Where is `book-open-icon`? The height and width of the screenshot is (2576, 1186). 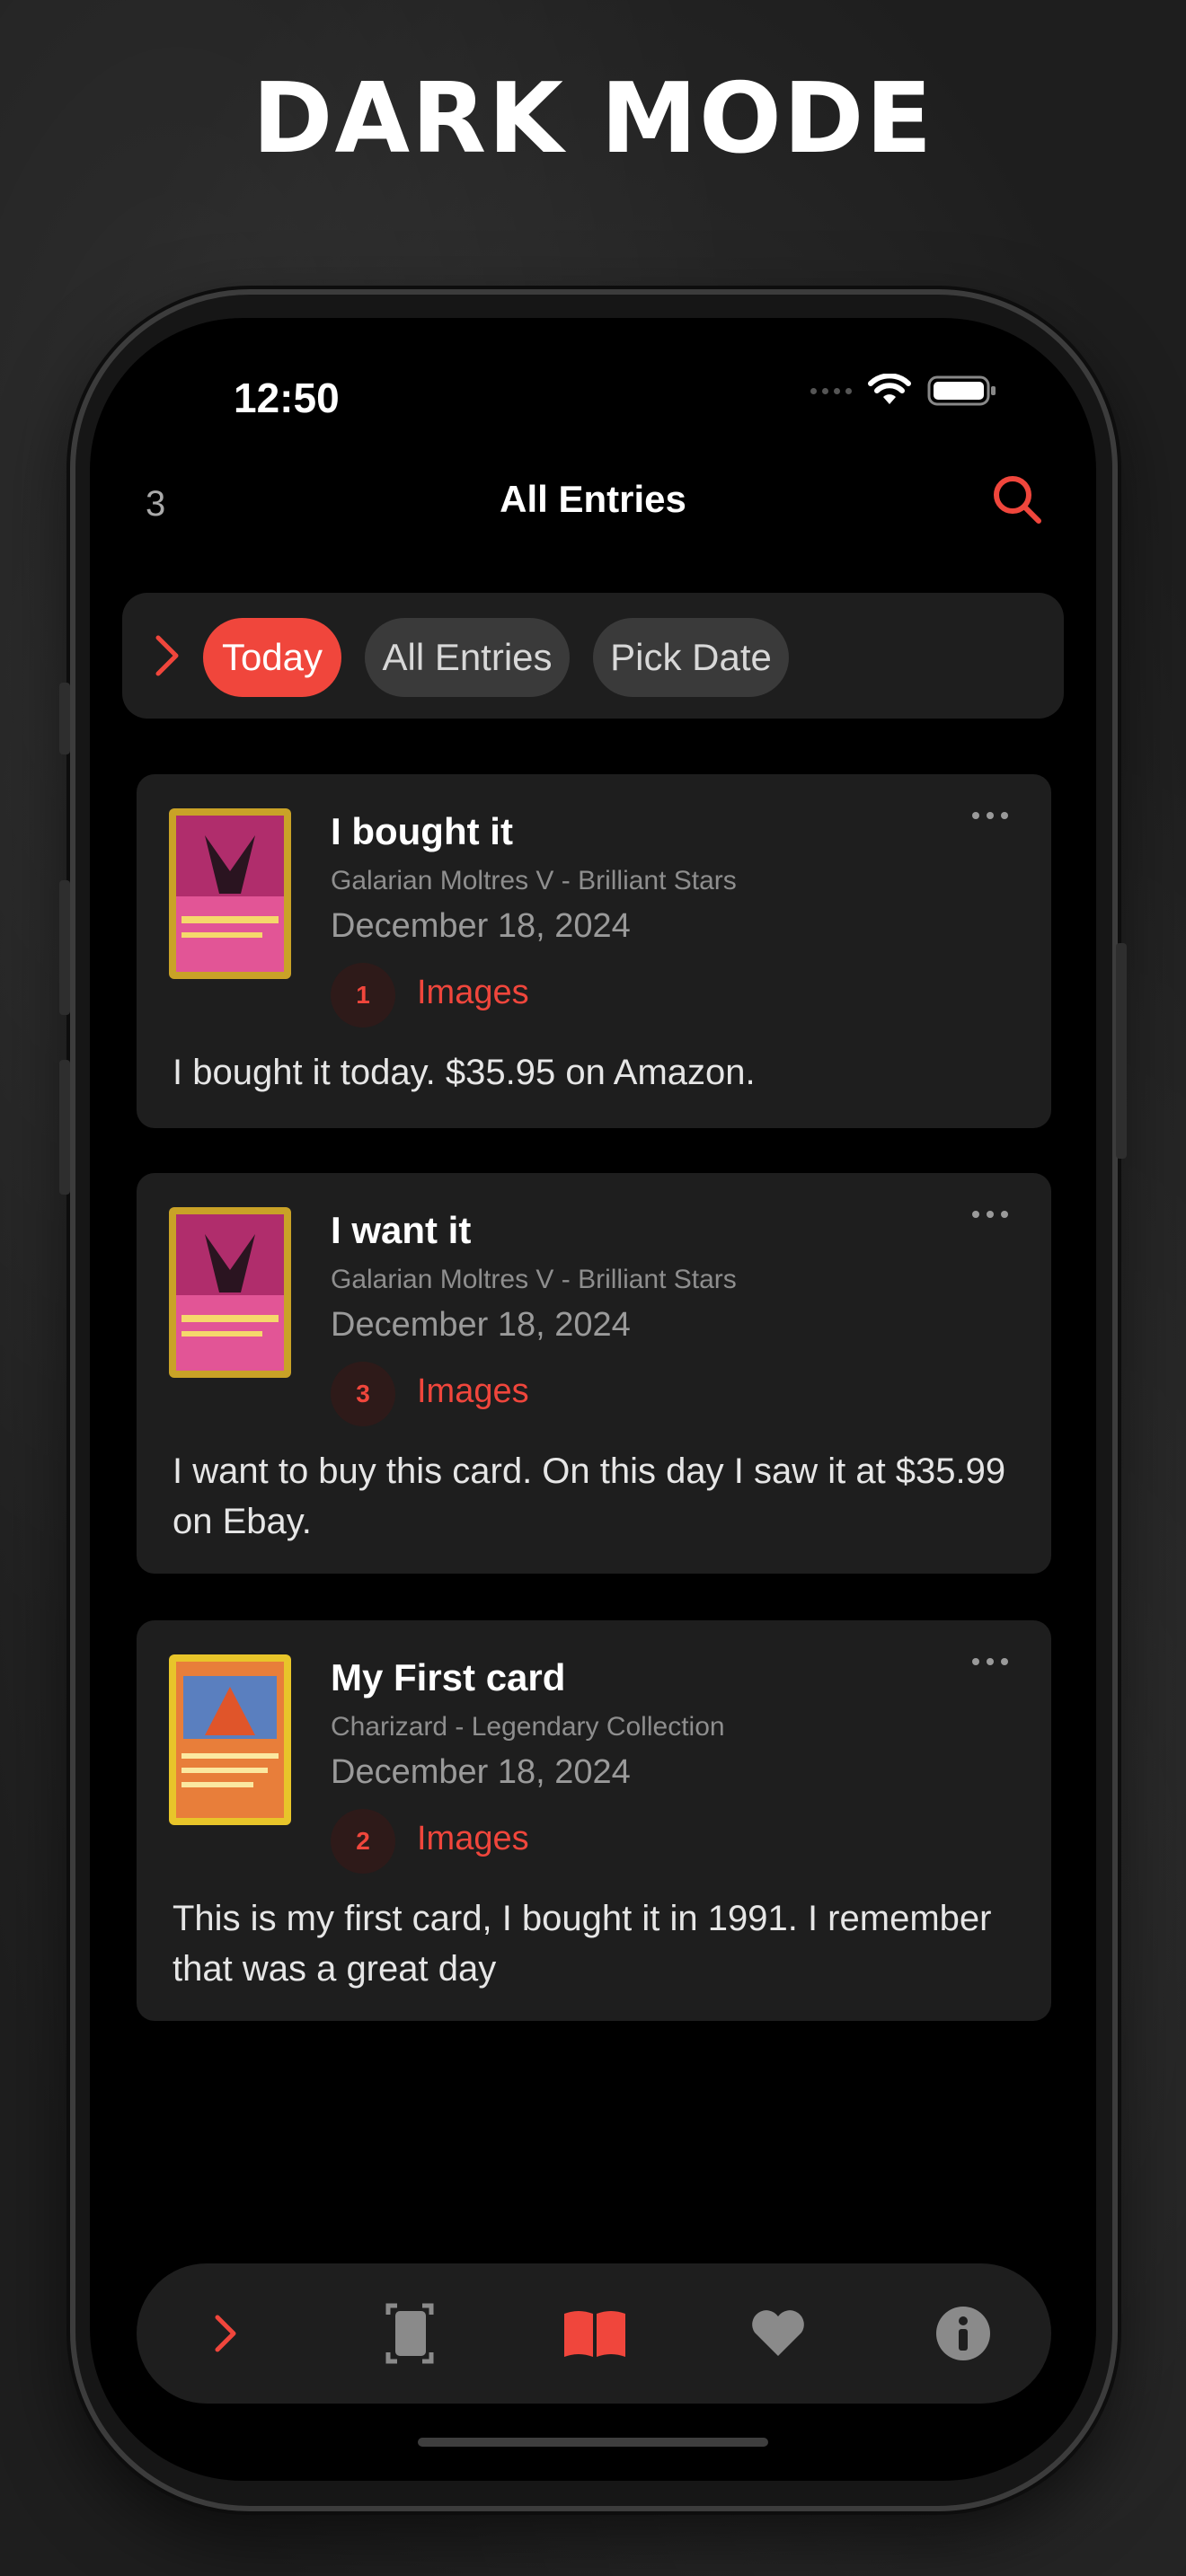
book-open-icon is located at coordinates (594, 2334).